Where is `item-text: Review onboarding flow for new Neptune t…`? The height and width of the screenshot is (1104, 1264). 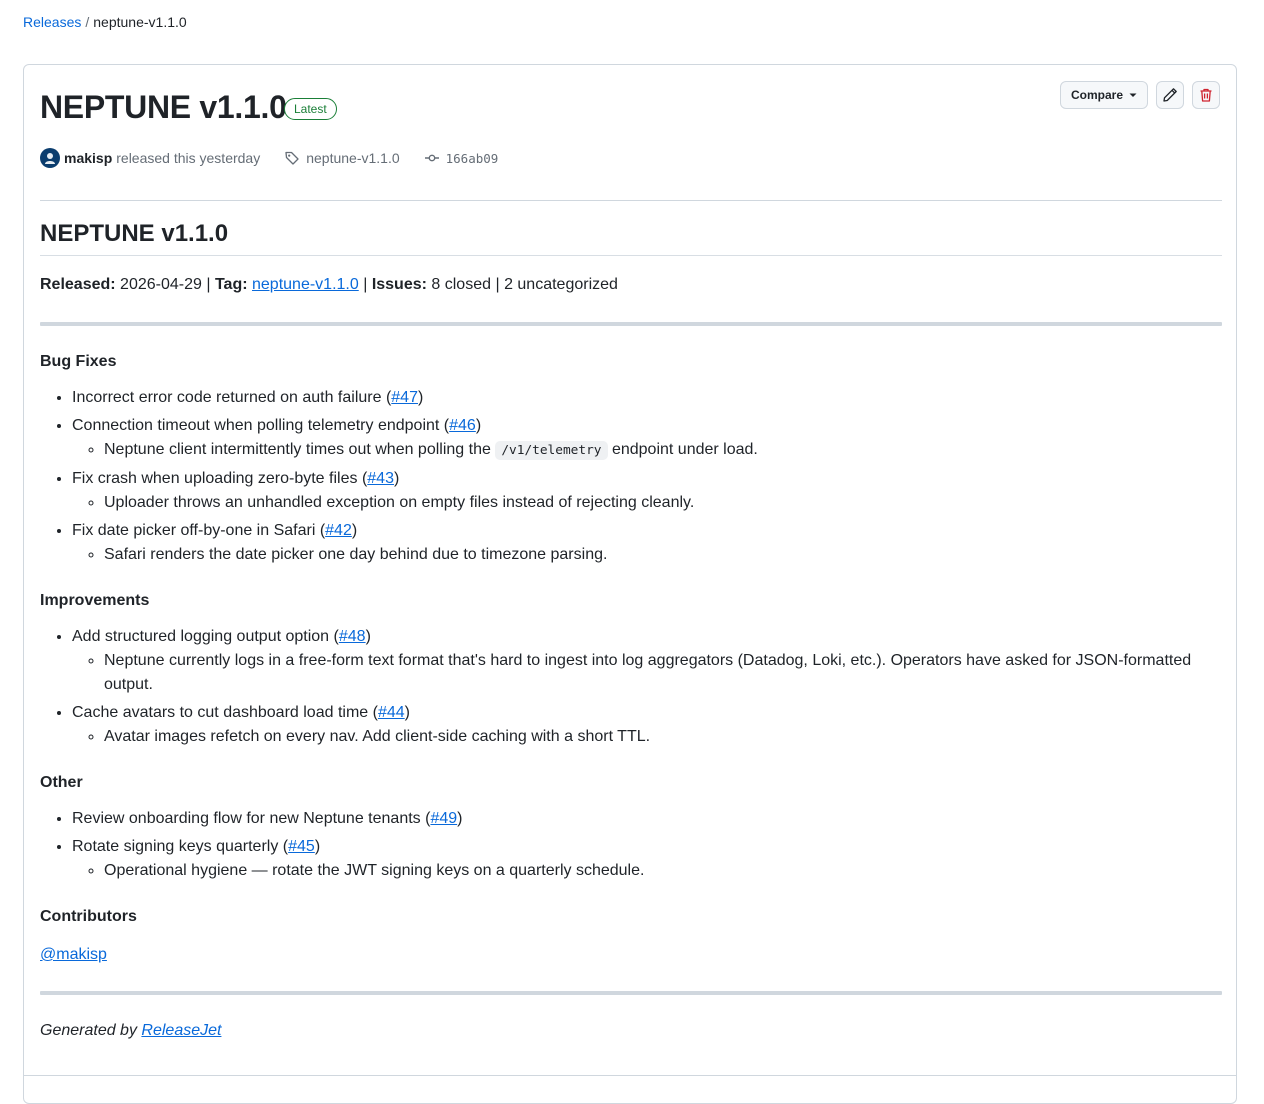 item-text: Review onboarding flow for new Neptune t… is located at coordinates (246, 818).